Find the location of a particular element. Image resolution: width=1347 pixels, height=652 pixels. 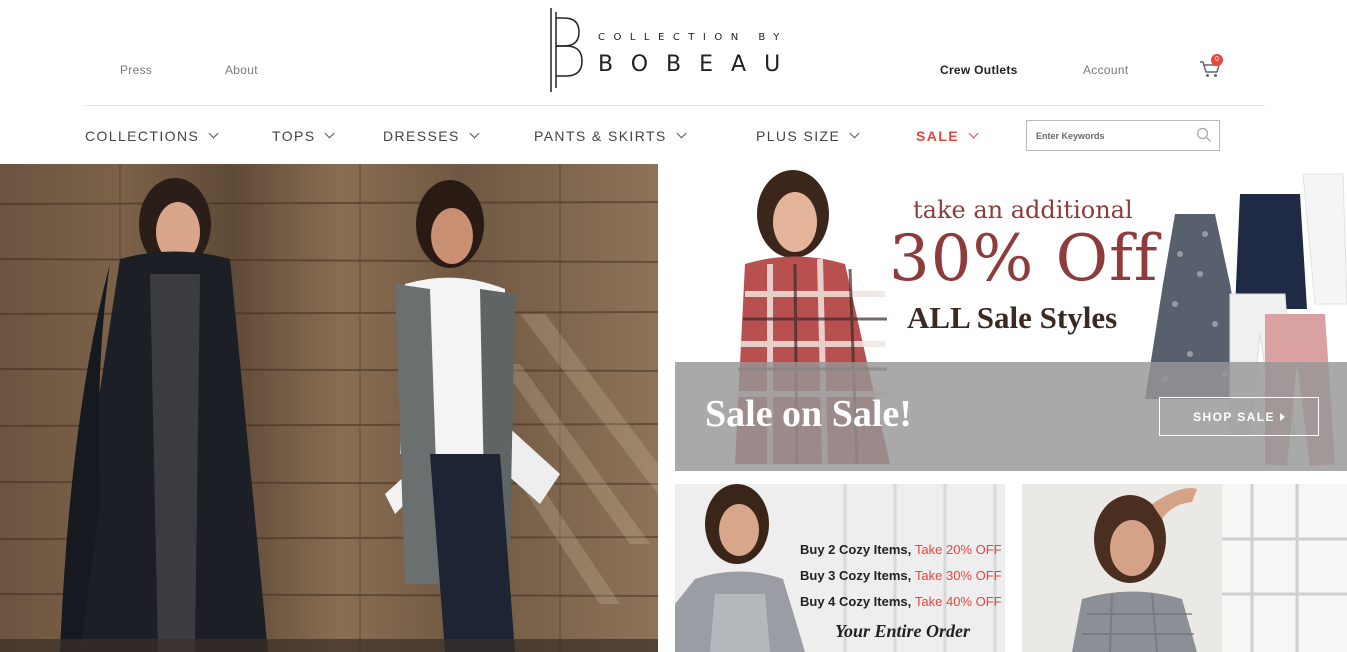

model-photo-illustration is located at coordinates (1184, 568).